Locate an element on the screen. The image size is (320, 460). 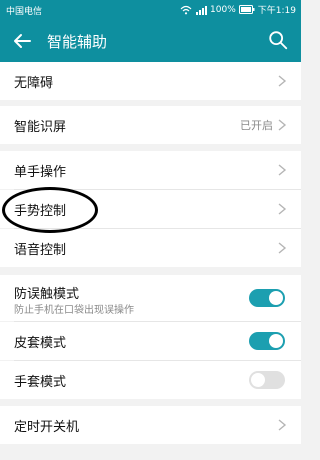
setting-label: 手套模式 is located at coordinates (40, 382).